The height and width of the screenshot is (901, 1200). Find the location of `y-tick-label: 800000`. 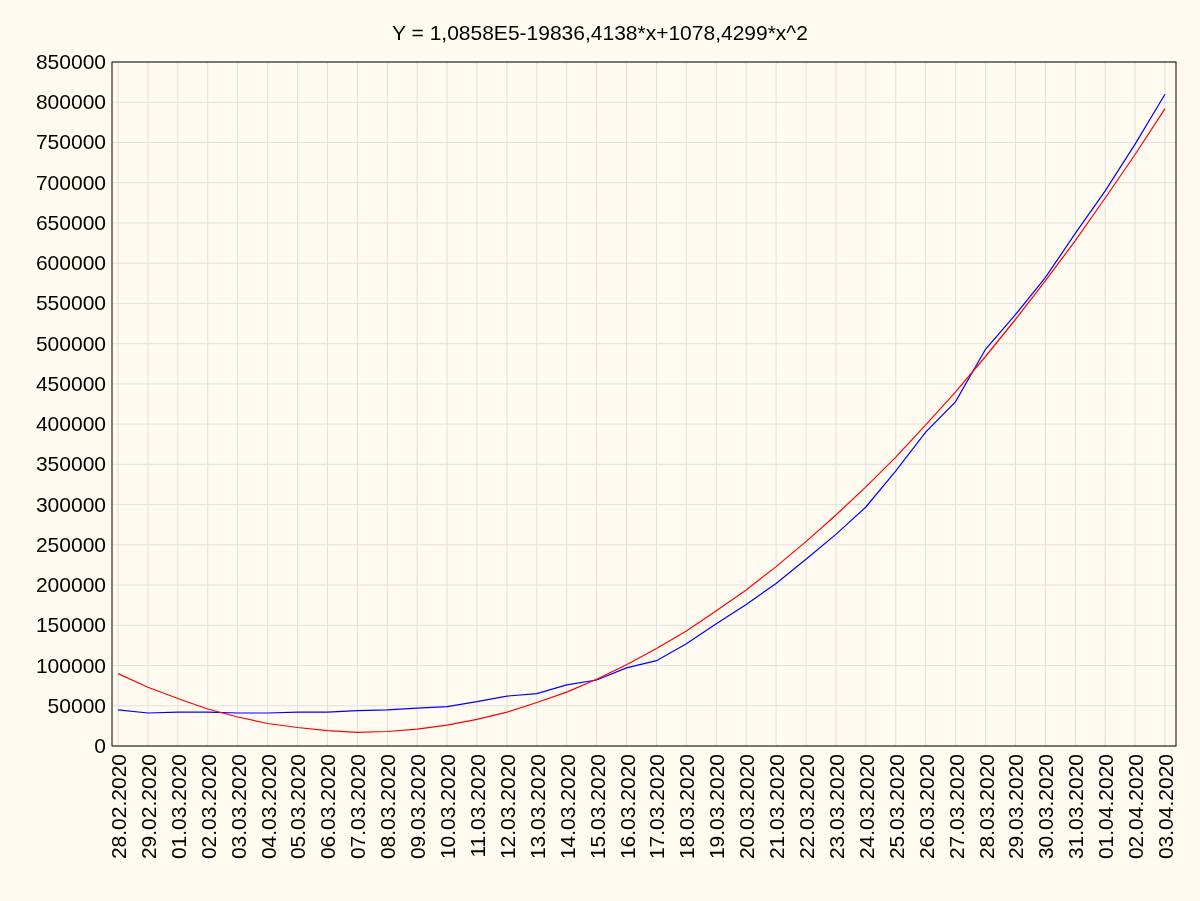

y-tick-label: 800000 is located at coordinates (70, 102).